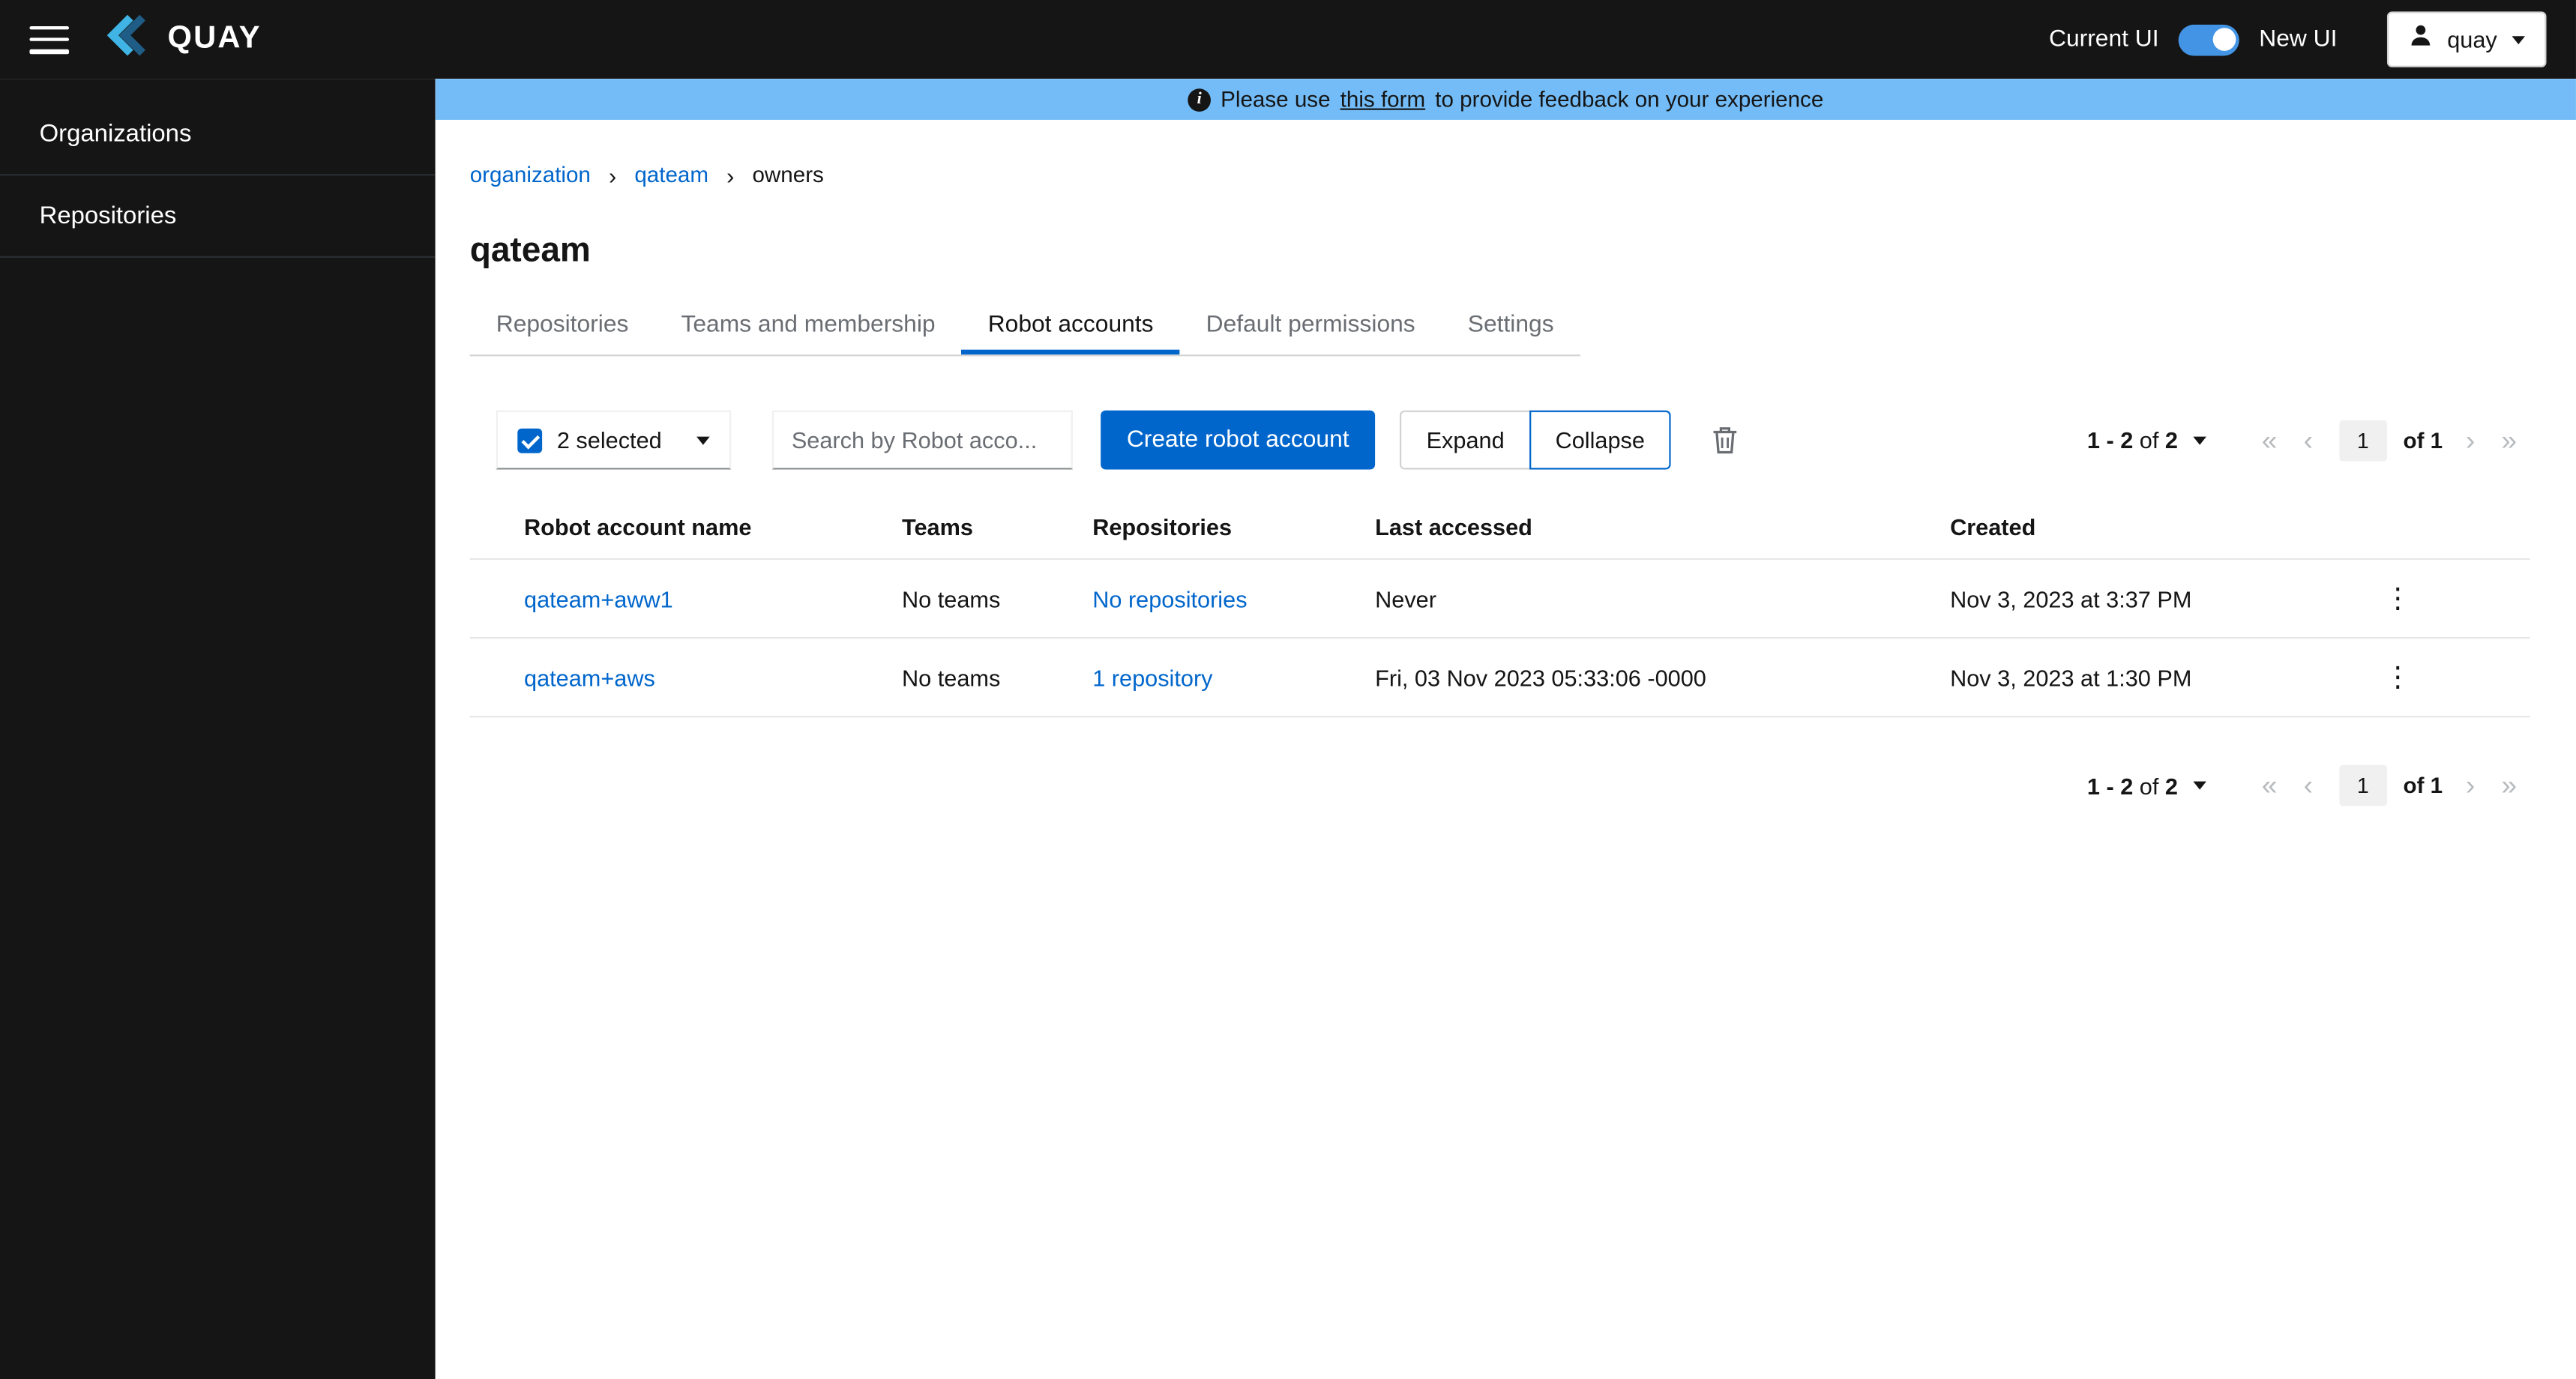 This screenshot has width=2576, height=1379. What do you see at coordinates (530, 175) in the screenshot?
I see `breadcrumb-organization: organization` at bounding box center [530, 175].